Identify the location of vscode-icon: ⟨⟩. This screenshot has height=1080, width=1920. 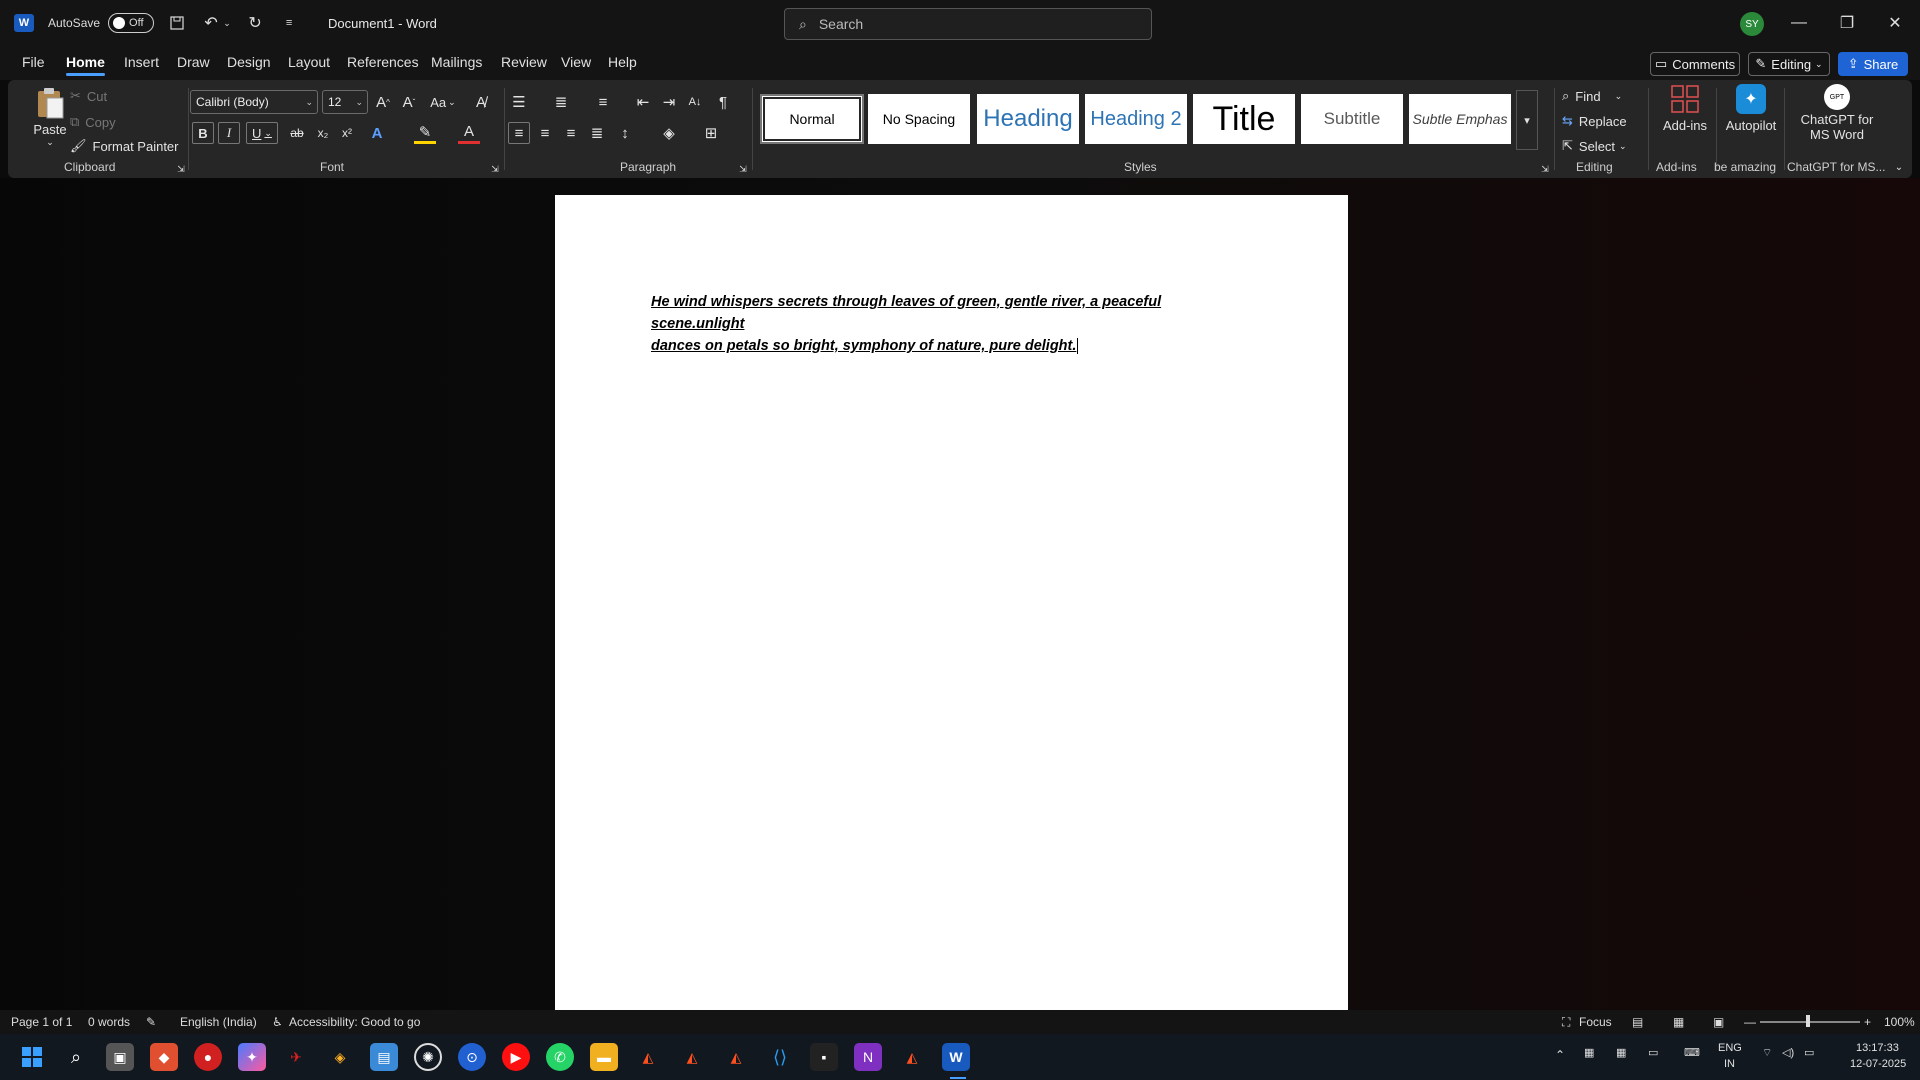
(780, 1057).